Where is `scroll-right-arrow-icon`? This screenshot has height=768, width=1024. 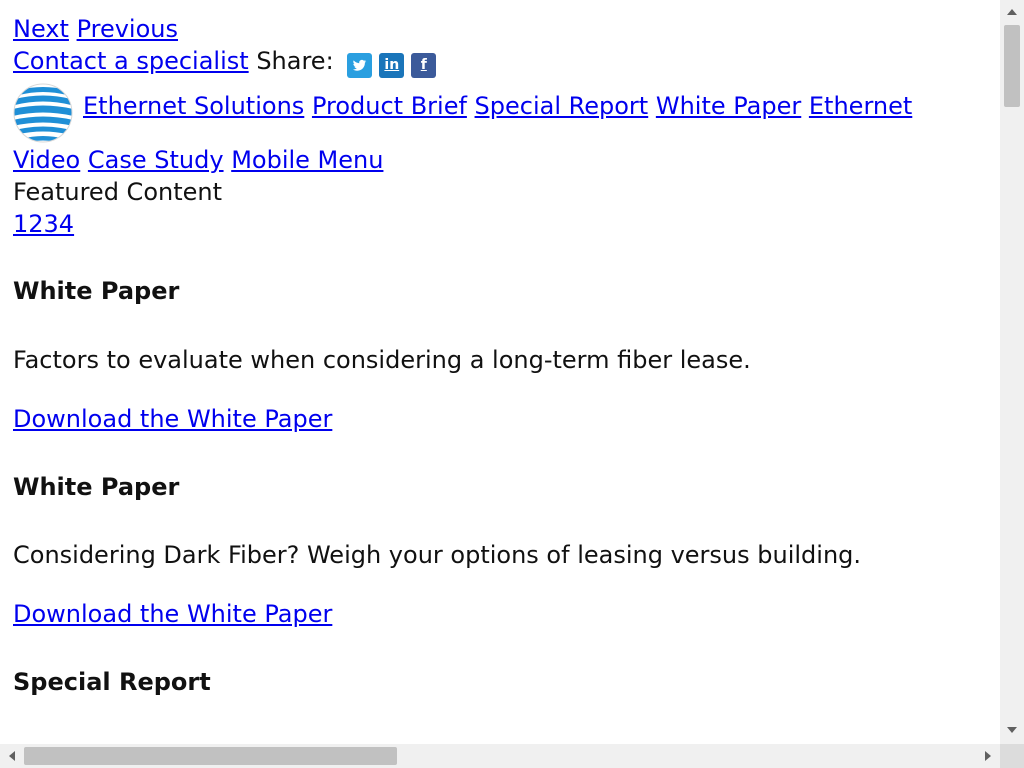 scroll-right-arrow-icon is located at coordinates (988, 756).